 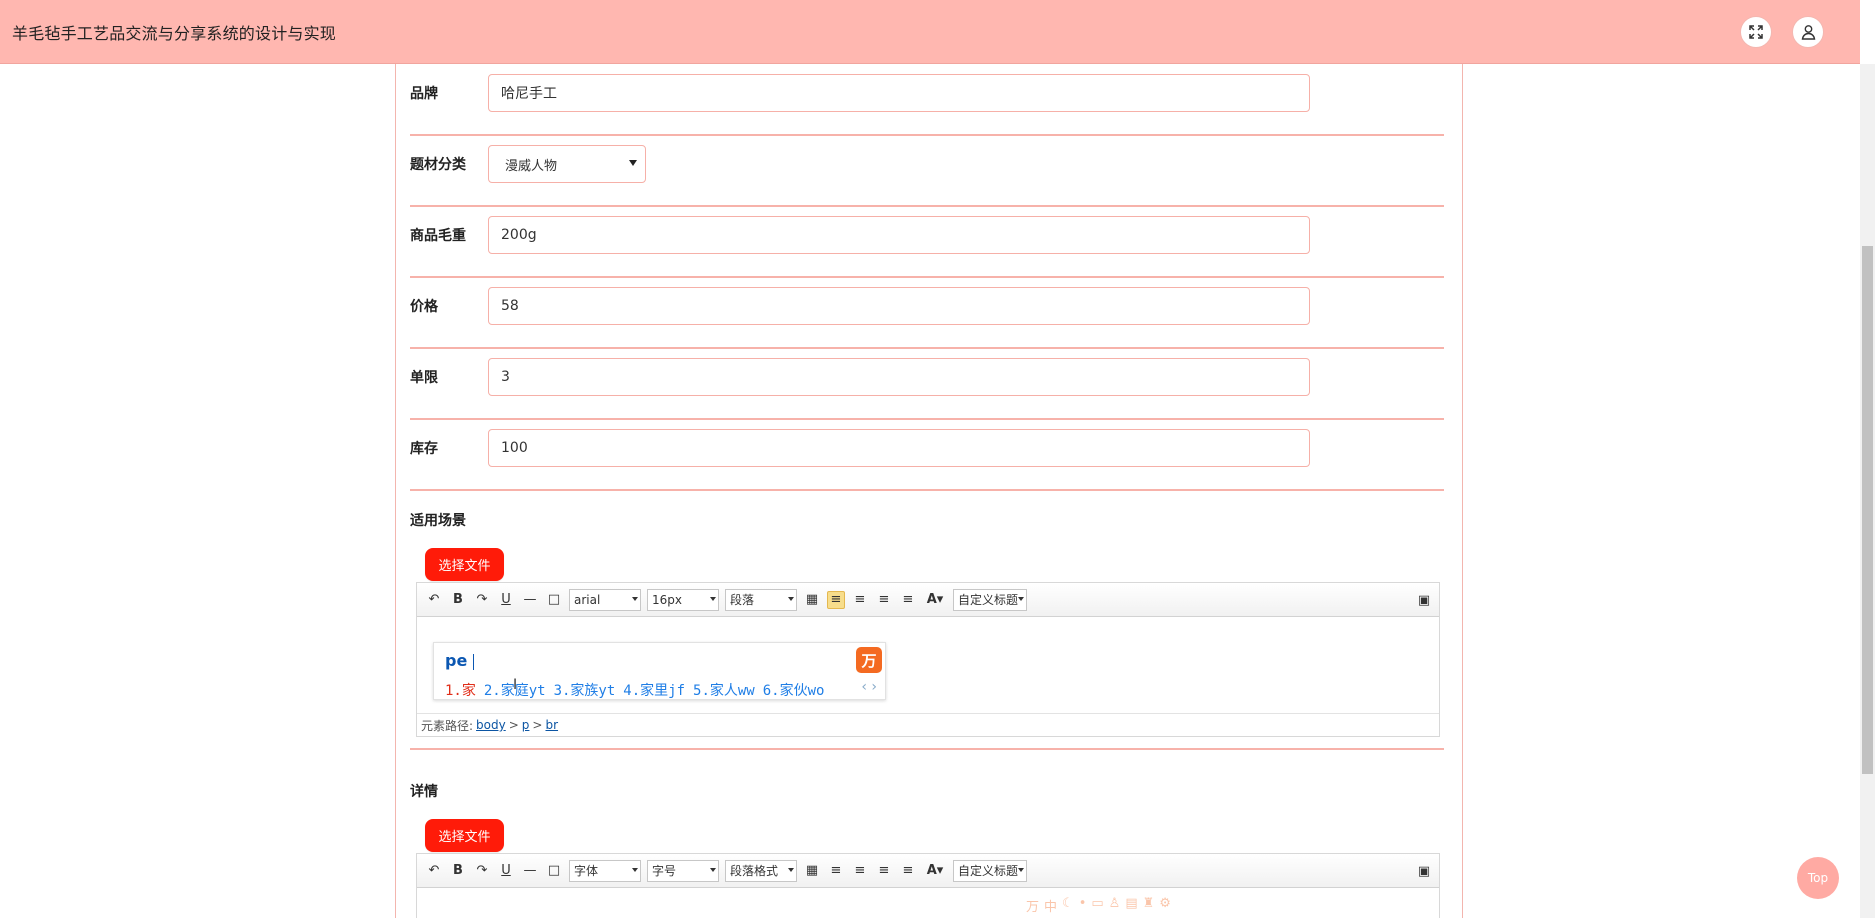 I want to click on paragraph-select: 段落, so click(x=761, y=599).